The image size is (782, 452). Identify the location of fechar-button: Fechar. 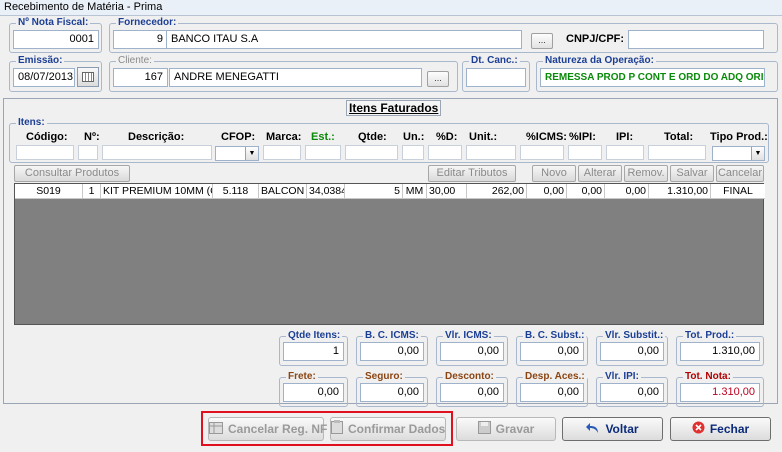
(720, 429).